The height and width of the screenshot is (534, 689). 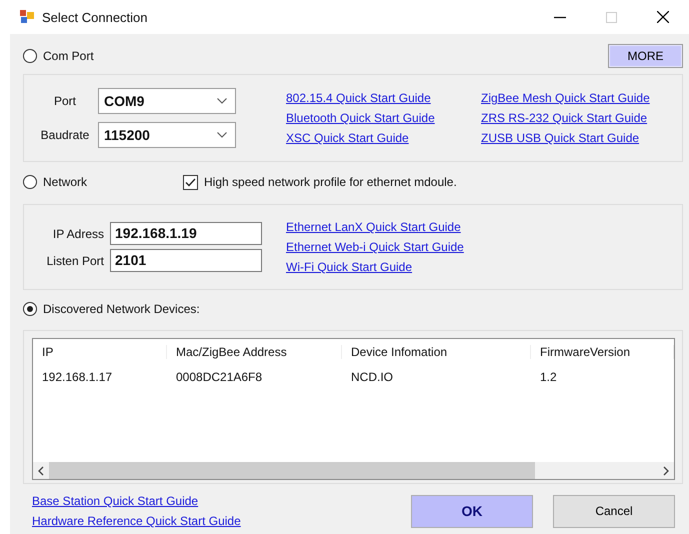 I want to click on column-header: IP, so click(x=100, y=352).